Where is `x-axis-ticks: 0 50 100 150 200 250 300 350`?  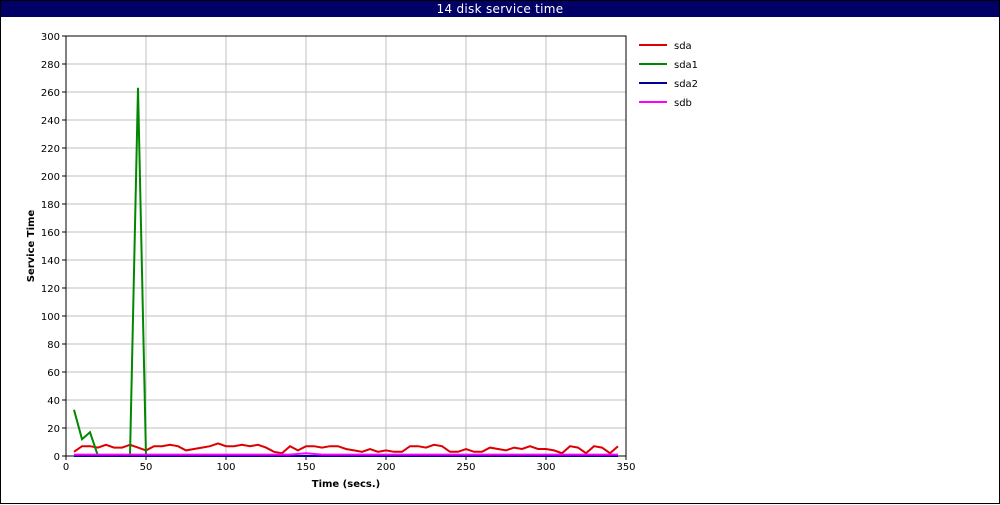 x-axis-ticks: 0 50 100 150 200 250 300 350 is located at coordinates (349, 464).